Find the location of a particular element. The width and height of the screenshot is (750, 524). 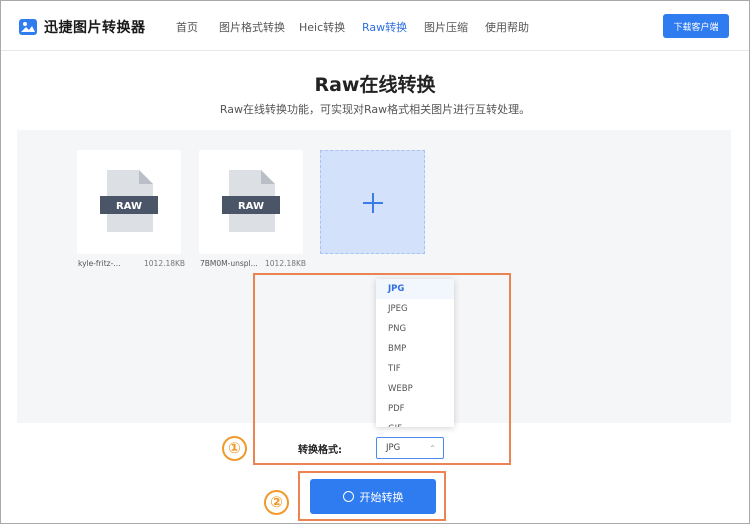

logo-text: 迅捷图片转换器 is located at coordinates (95, 28).